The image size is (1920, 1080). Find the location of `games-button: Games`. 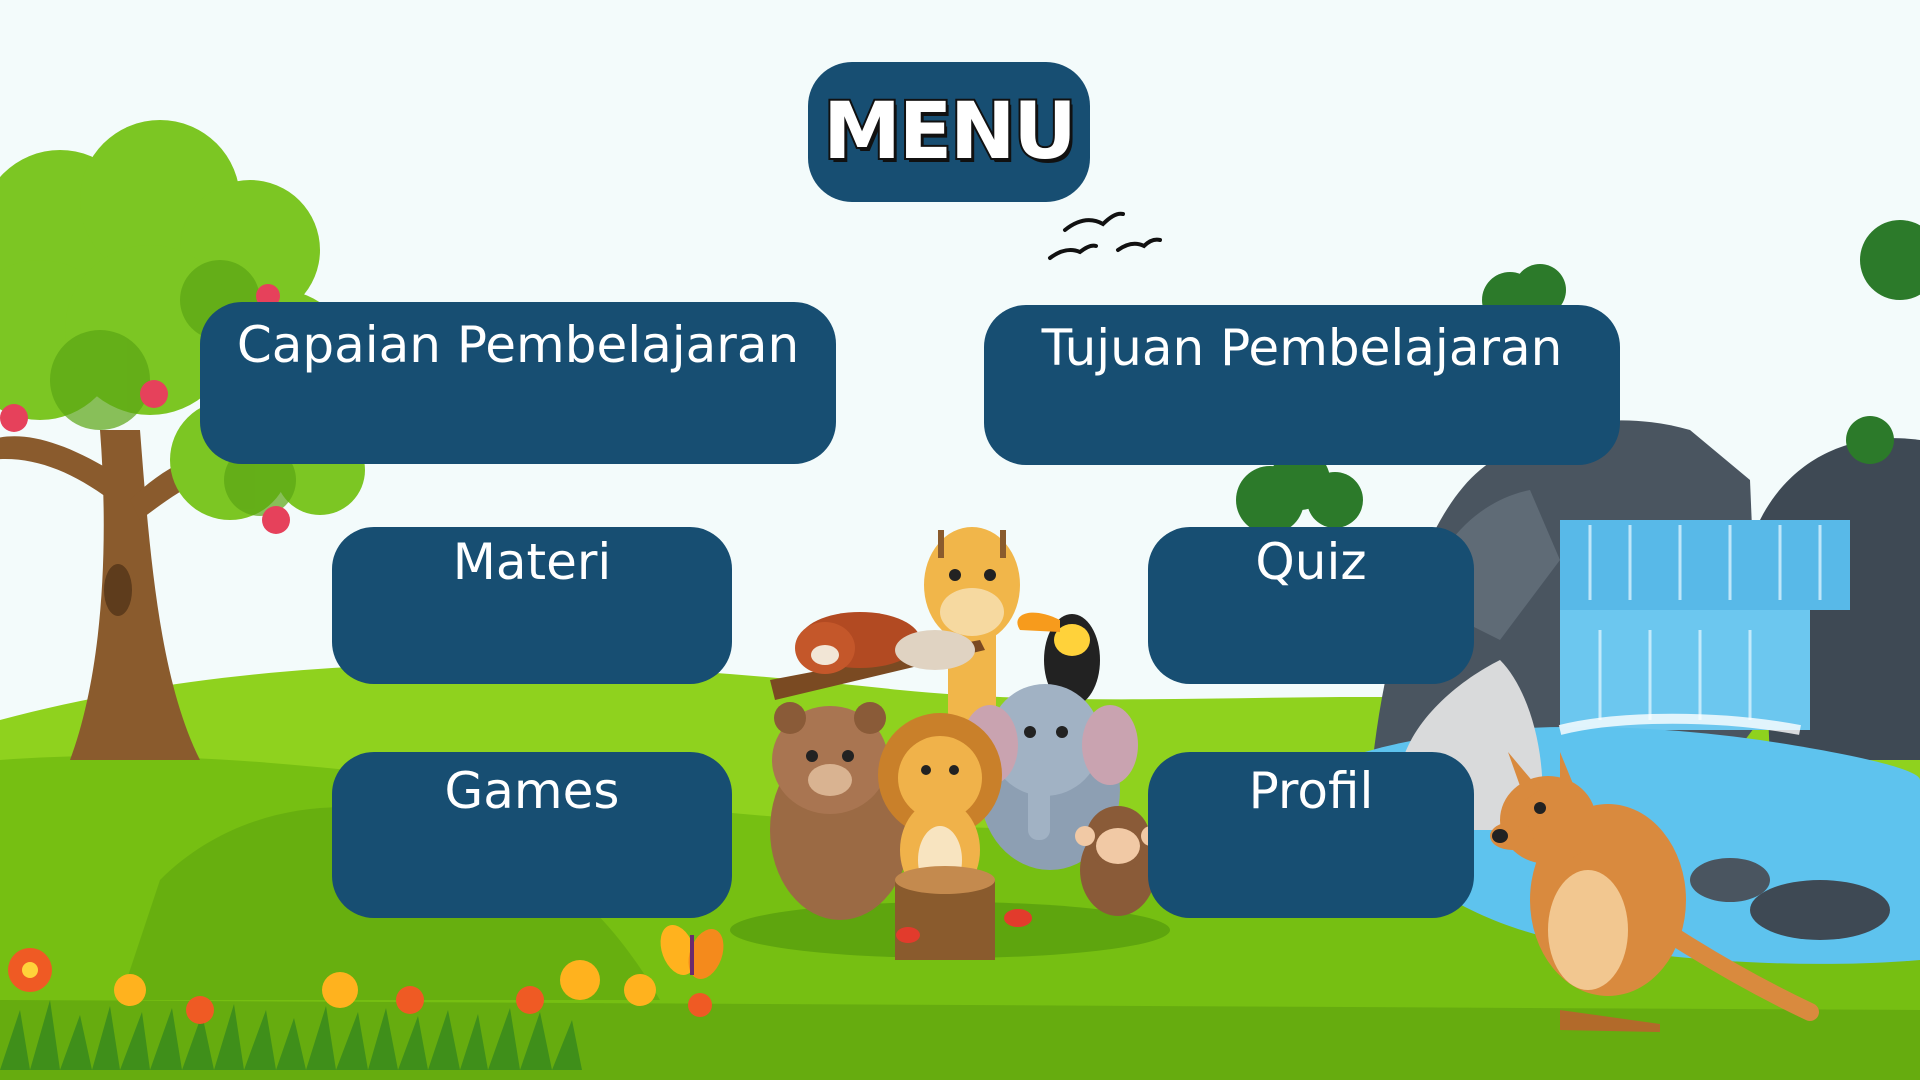

games-button: Games is located at coordinates (532, 835).